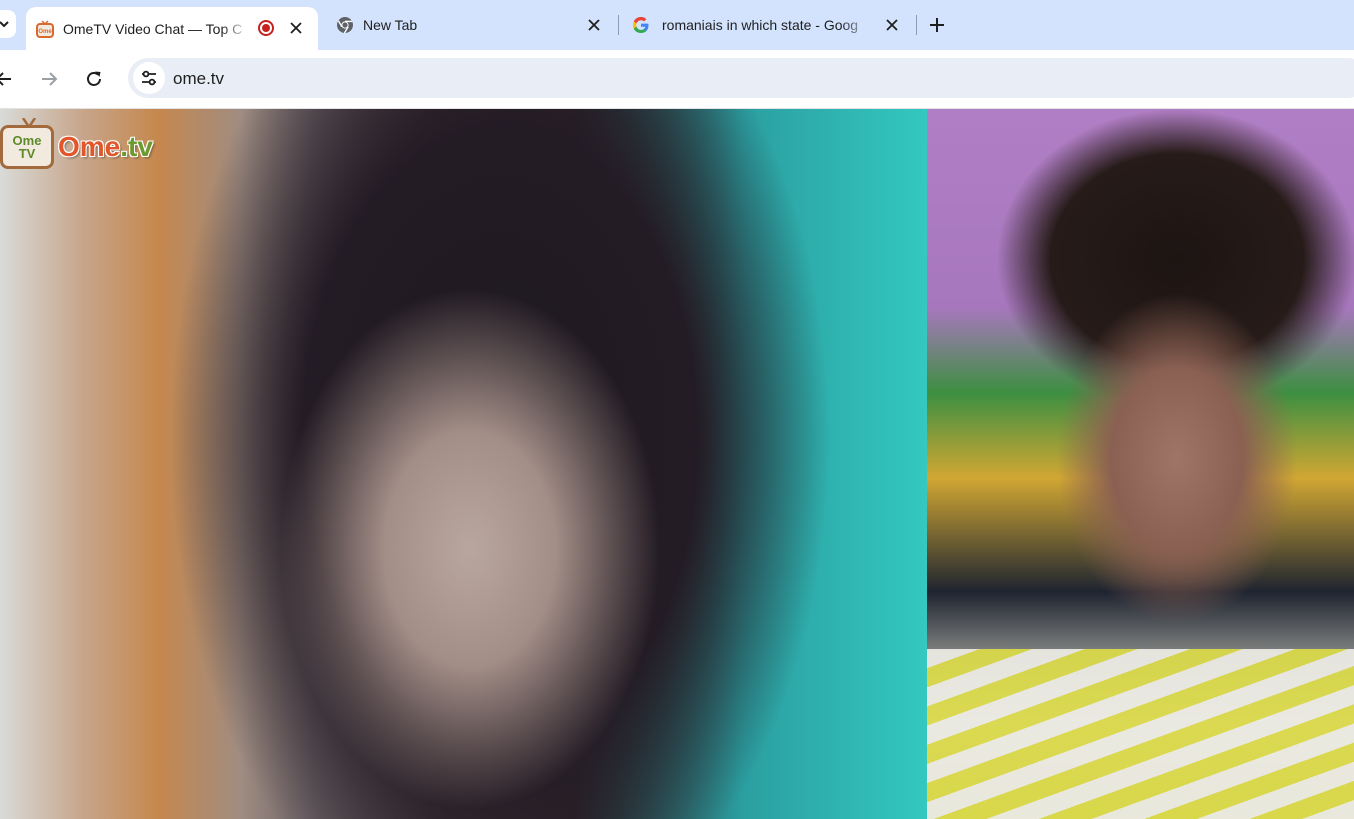 The width and height of the screenshot is (1354, 819). I want to click on tab-google-search: romaniais in which state - Goog, so click(767, 25).